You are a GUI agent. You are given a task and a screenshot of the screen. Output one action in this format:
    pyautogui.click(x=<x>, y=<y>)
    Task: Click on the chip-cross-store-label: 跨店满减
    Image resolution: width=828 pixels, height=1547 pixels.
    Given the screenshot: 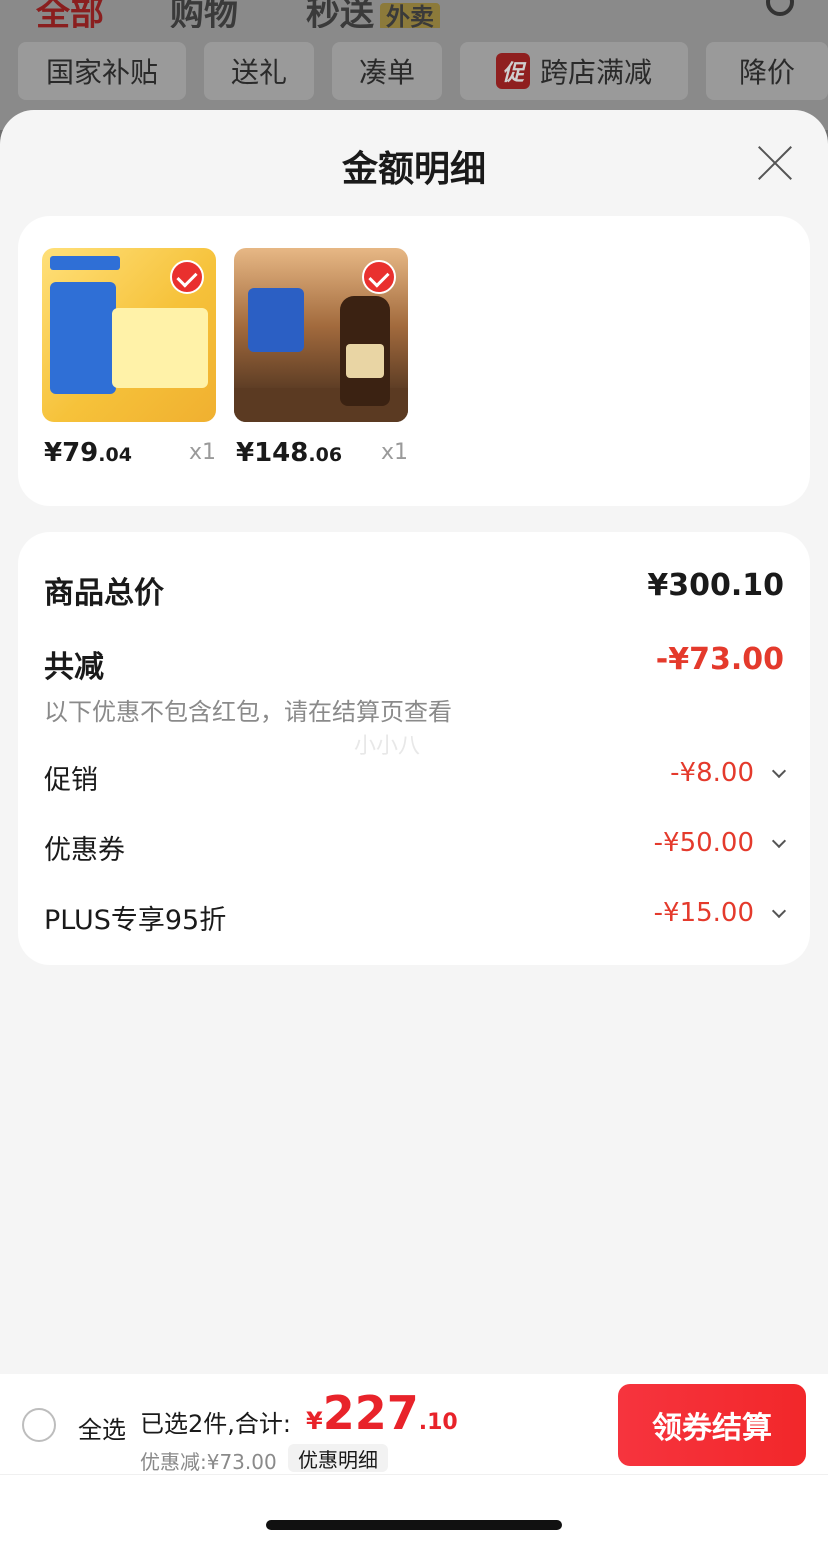 What is the action you would take?
    pyautogui.click(x=596, y=72)
    